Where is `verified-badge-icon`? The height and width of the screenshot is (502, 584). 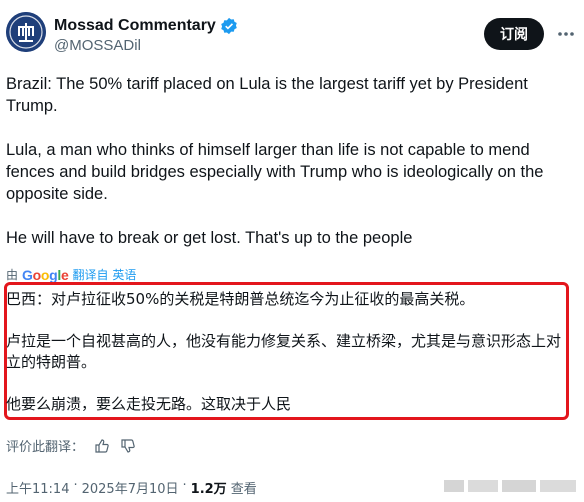 verified-badge-icon is located at coordinates (229, 26).